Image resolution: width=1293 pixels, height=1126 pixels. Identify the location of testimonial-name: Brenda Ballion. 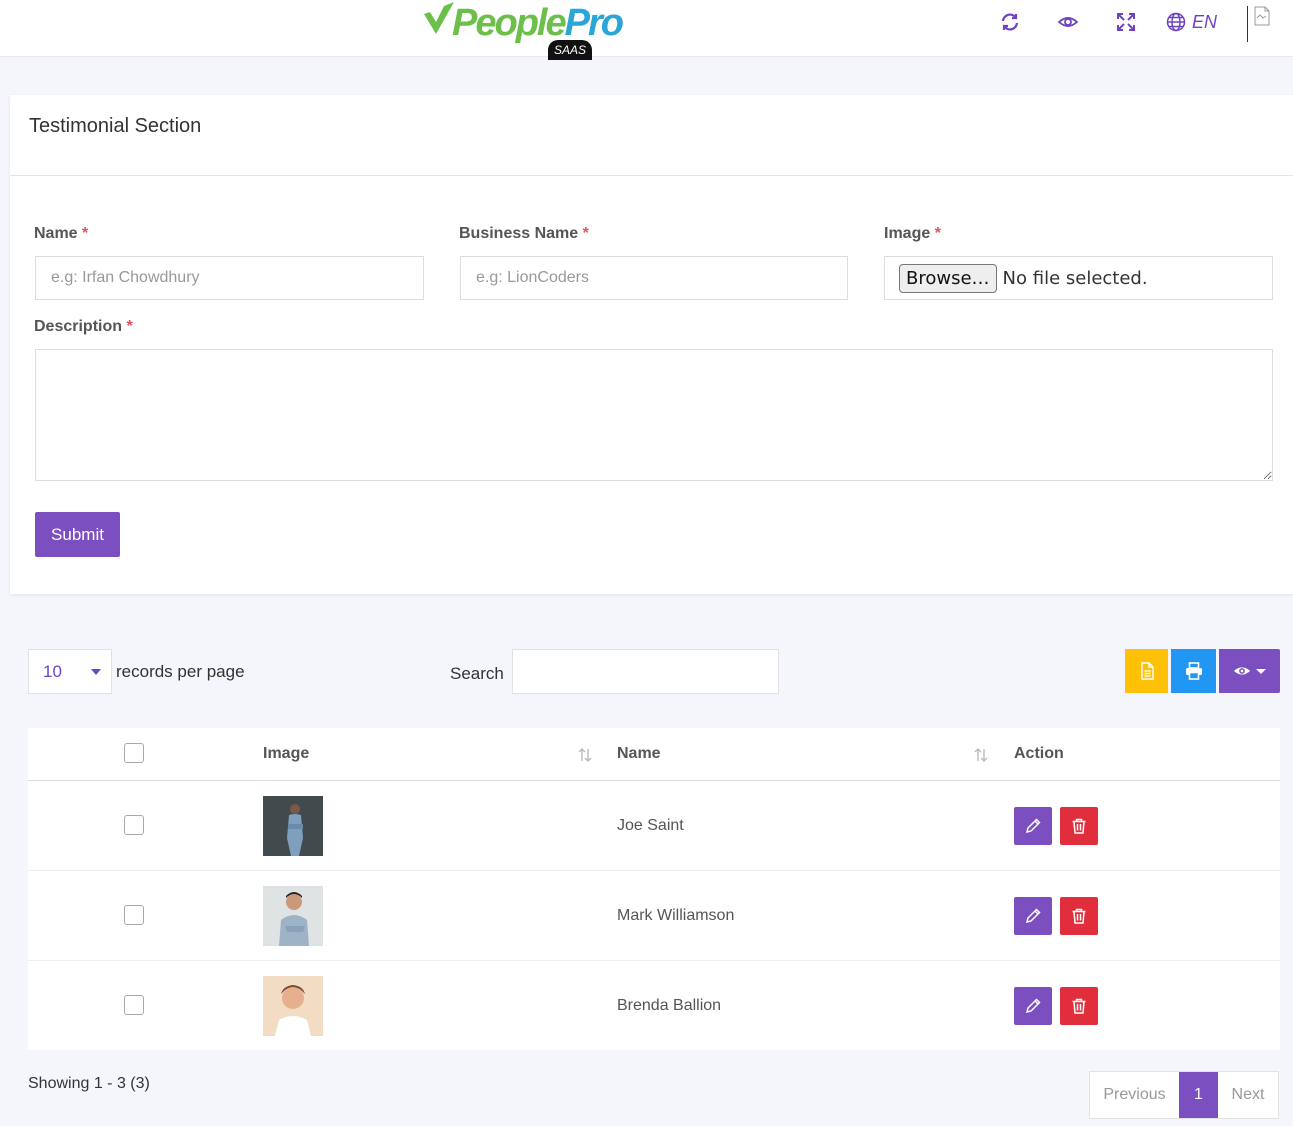
(669, 1005).